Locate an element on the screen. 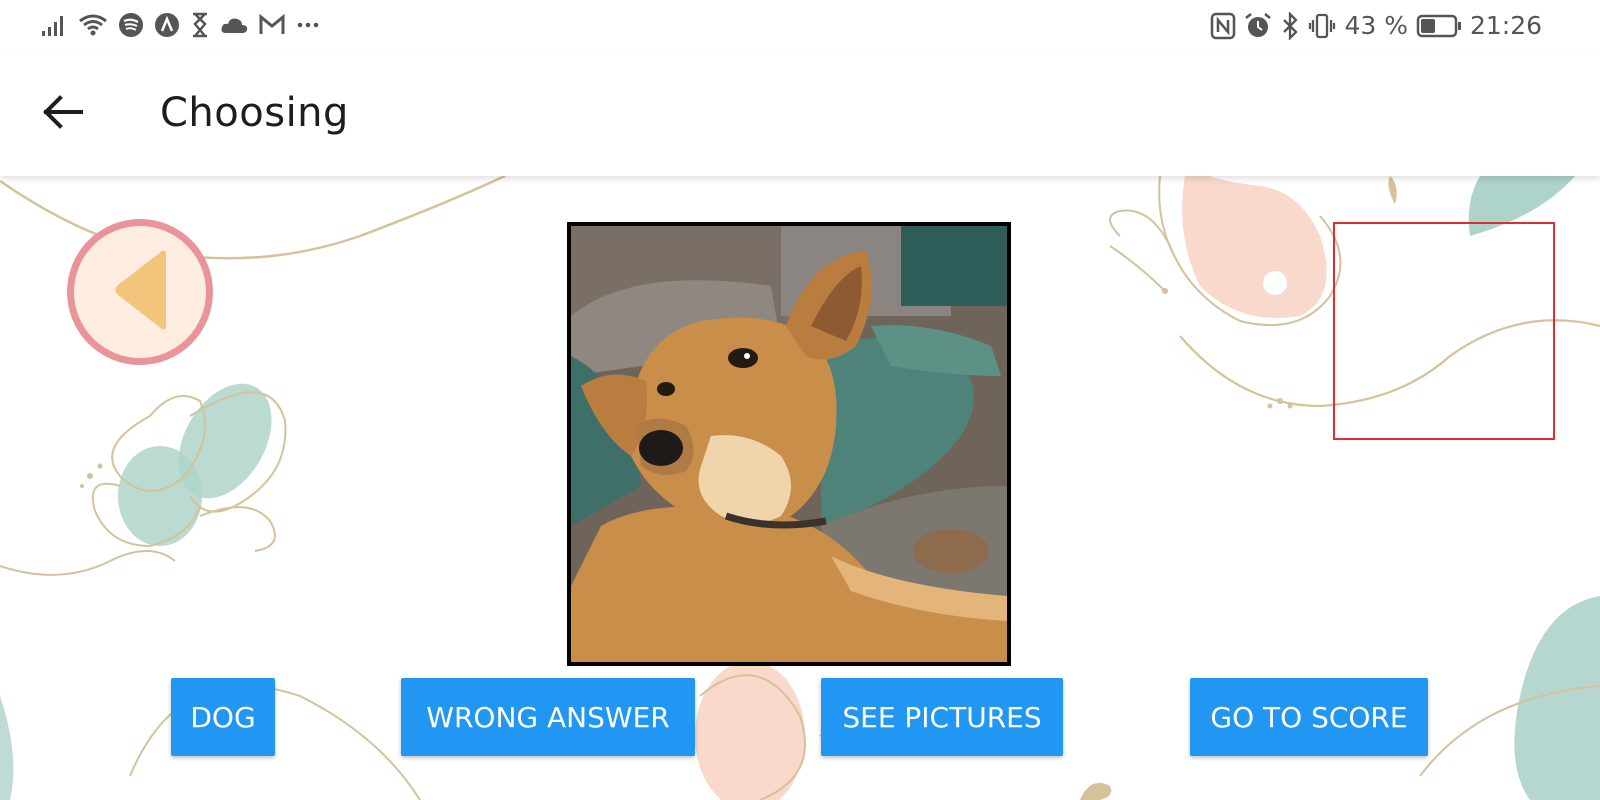 The image size is (1600, 800). bluetooth-icon is located at coordinates (1290, 26).